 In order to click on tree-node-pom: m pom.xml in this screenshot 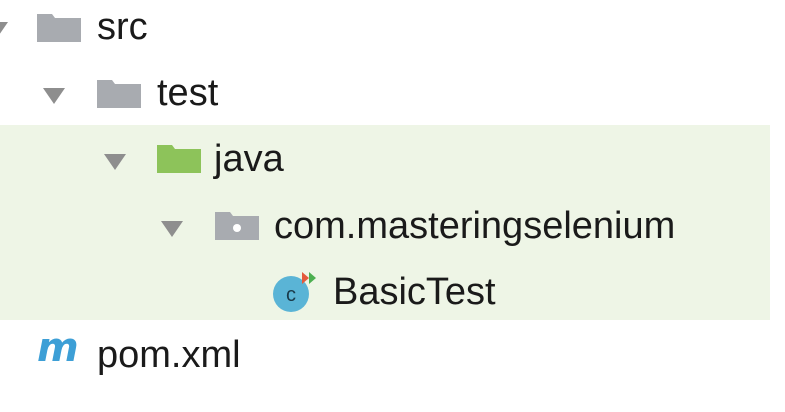, I will do `click(150, 354)`.